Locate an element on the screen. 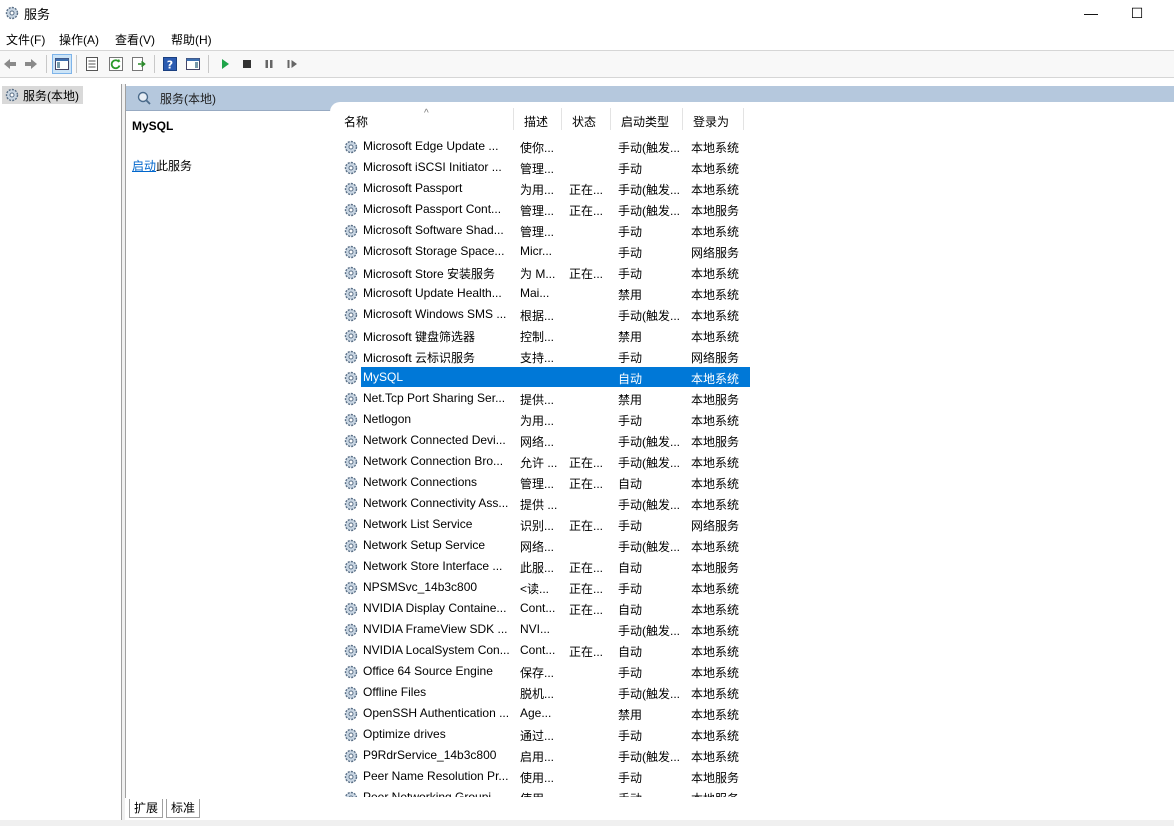  service-log-on-as: 本地服务 is located at coordinates (715, 568).